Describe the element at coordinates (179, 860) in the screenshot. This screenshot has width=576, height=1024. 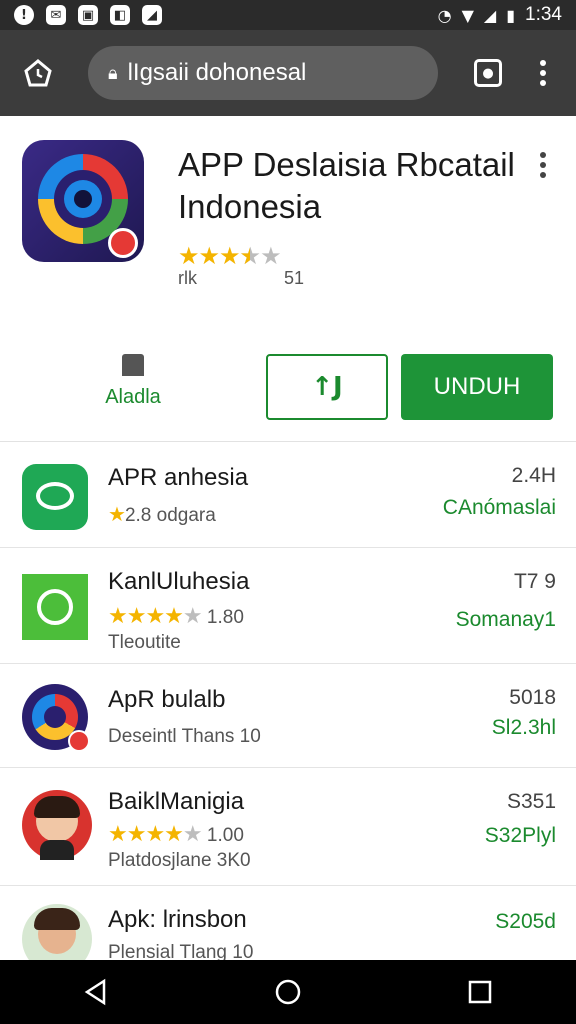
I see `list-item-sub: Platdosjlane 3K0` at that location.